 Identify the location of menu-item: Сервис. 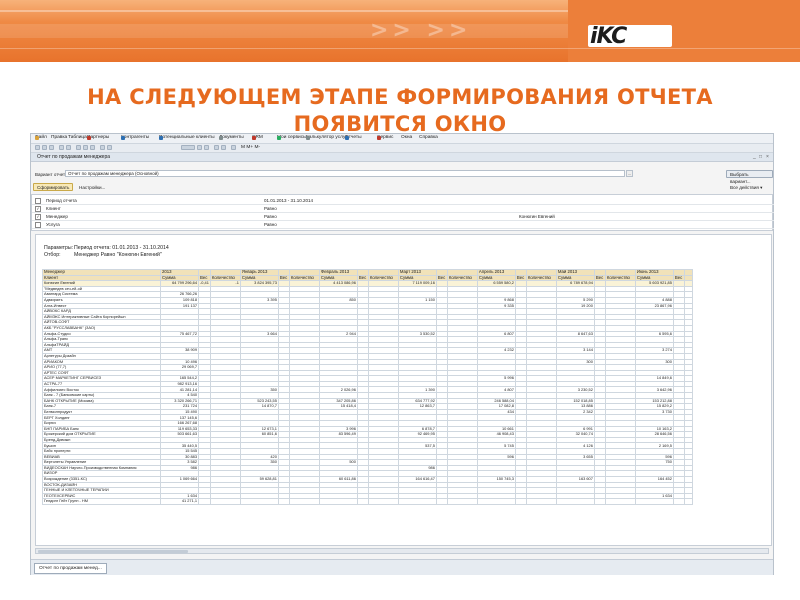
(385, 137).